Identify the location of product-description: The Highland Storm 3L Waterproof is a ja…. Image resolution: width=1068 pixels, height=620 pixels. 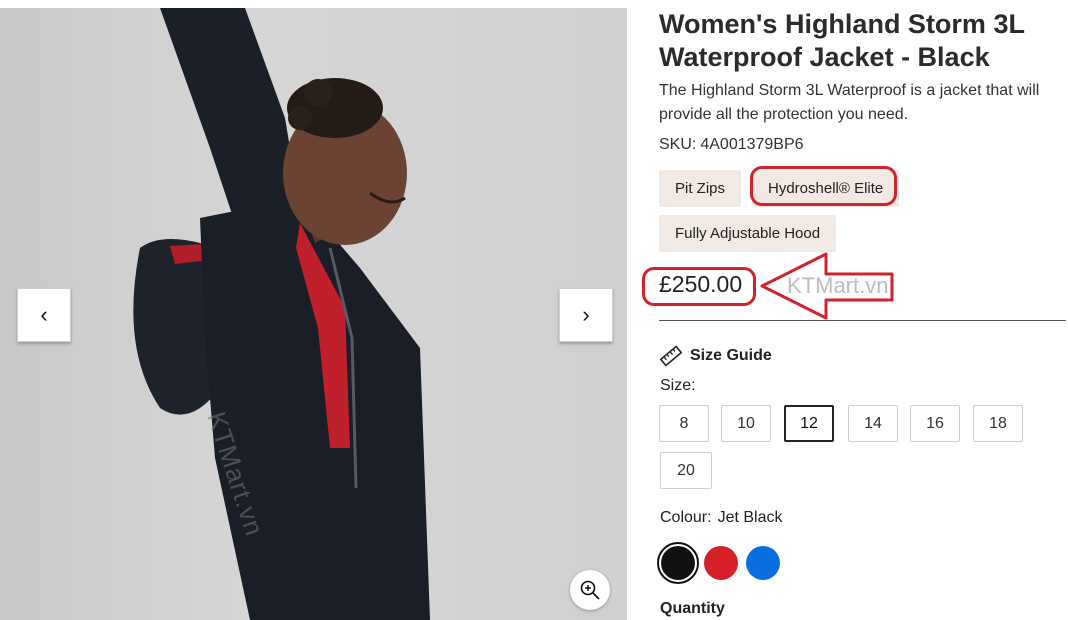
(849, 102).